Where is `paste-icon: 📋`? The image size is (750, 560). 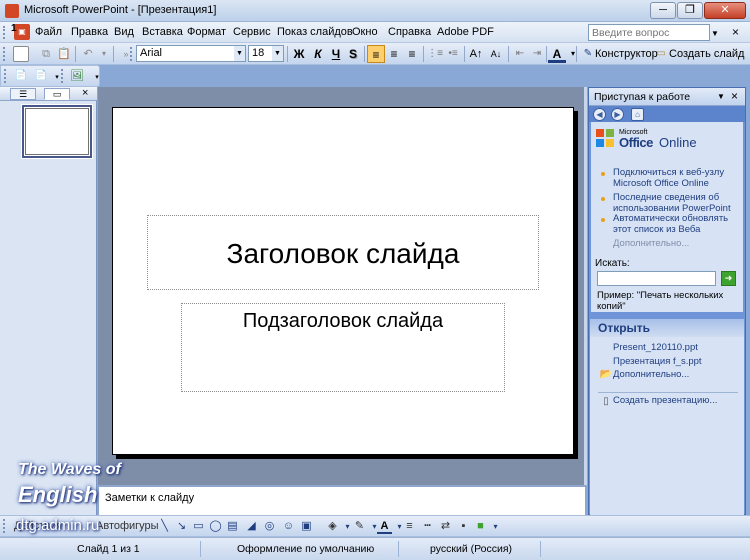 paste-icon: 📋 is located at coordinates (64, 54).